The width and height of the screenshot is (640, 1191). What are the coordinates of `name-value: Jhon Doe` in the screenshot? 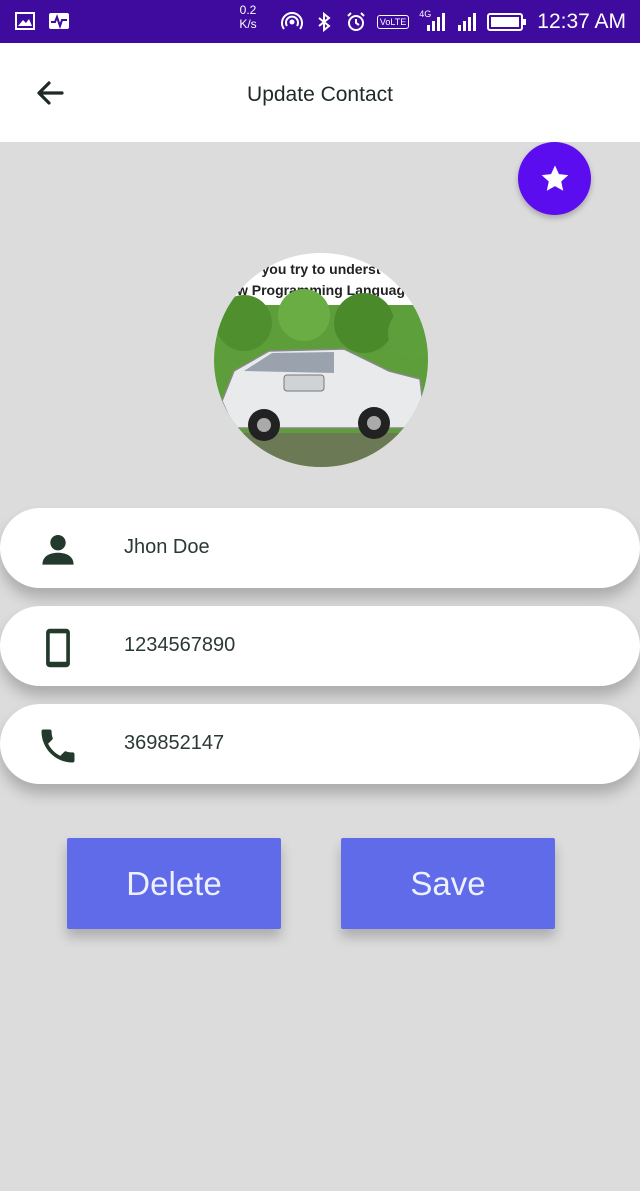 It's located at (167, 547).